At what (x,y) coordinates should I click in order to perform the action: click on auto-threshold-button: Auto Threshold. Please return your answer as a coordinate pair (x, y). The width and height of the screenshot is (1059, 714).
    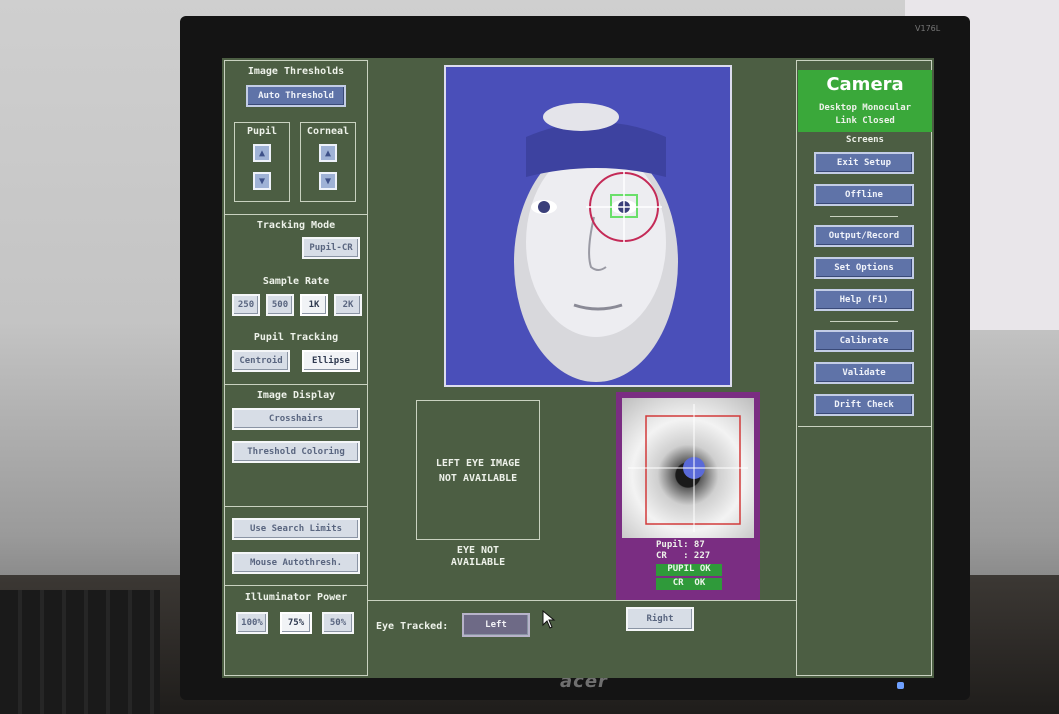
    Looking at the image, I should click on (296, 96).